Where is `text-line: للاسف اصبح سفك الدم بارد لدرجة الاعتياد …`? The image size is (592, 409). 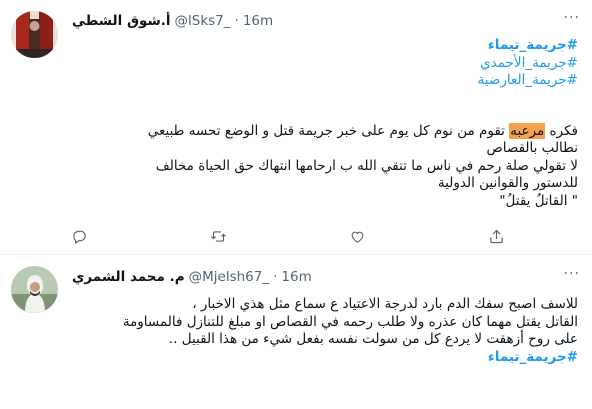
text-line: للاسف اصبح سفك الدم بارد لدرجة الاعتياد … is located at coordinates (385, 304).